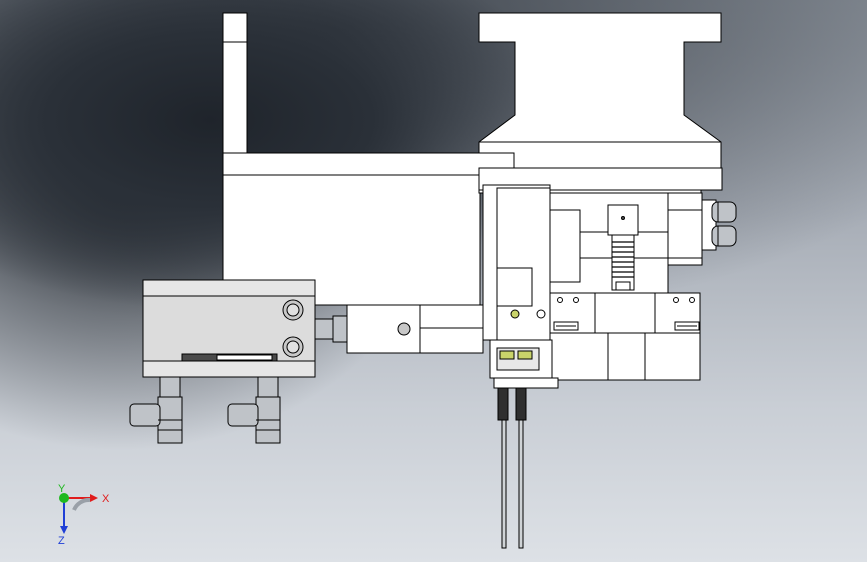 This screenshot has height=562, width=867. I want to click on side-port-fittings, so click(719, 225).